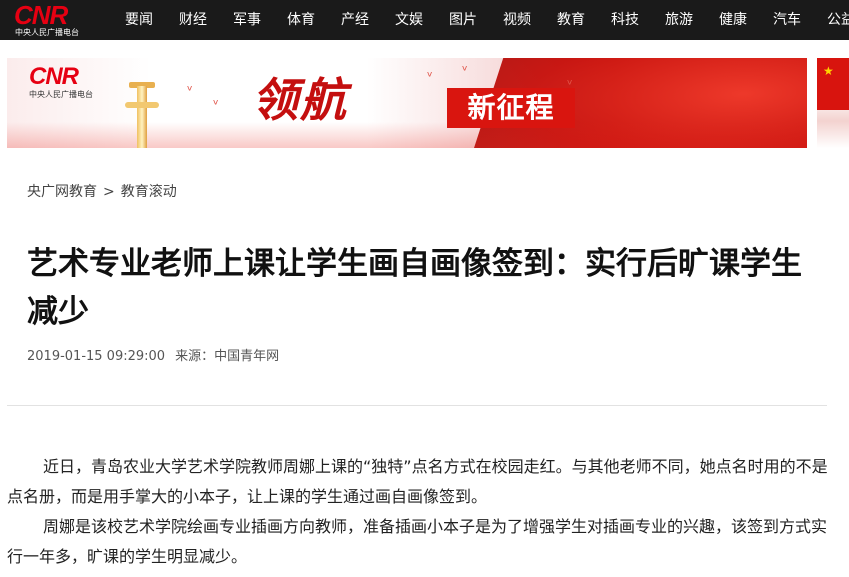 This screenshot has width=849, height=577. Describe the element at coordinates (733, 20) in the screenshot. I see `nav-item-jiankang: 健康` at that location.